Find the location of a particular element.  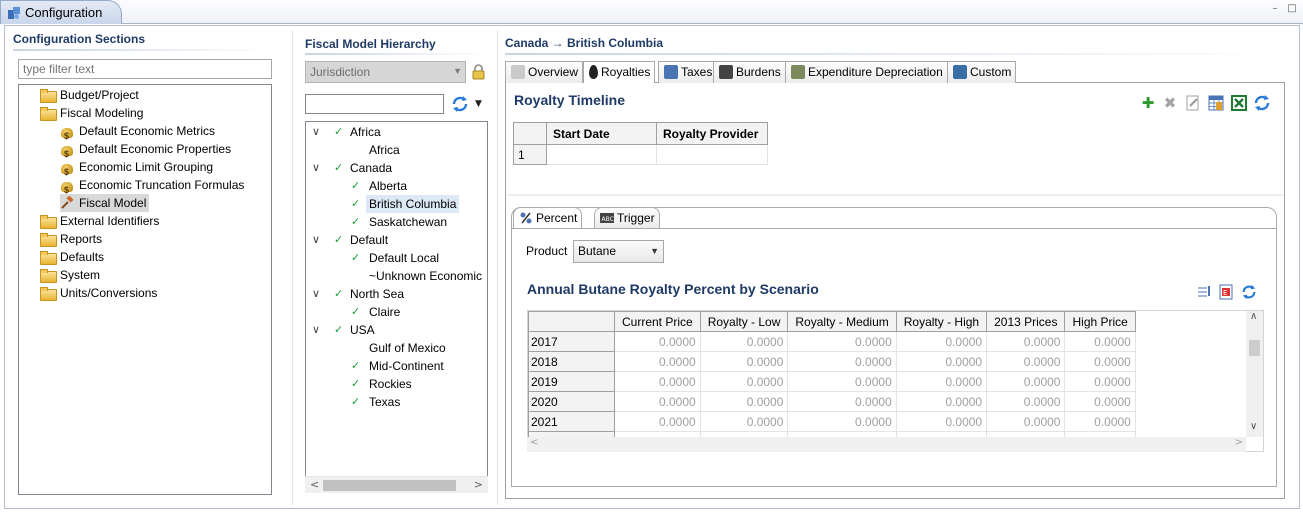

tree-item-fiscal-model: Fiscal Model is located at coordinates (105, 203).